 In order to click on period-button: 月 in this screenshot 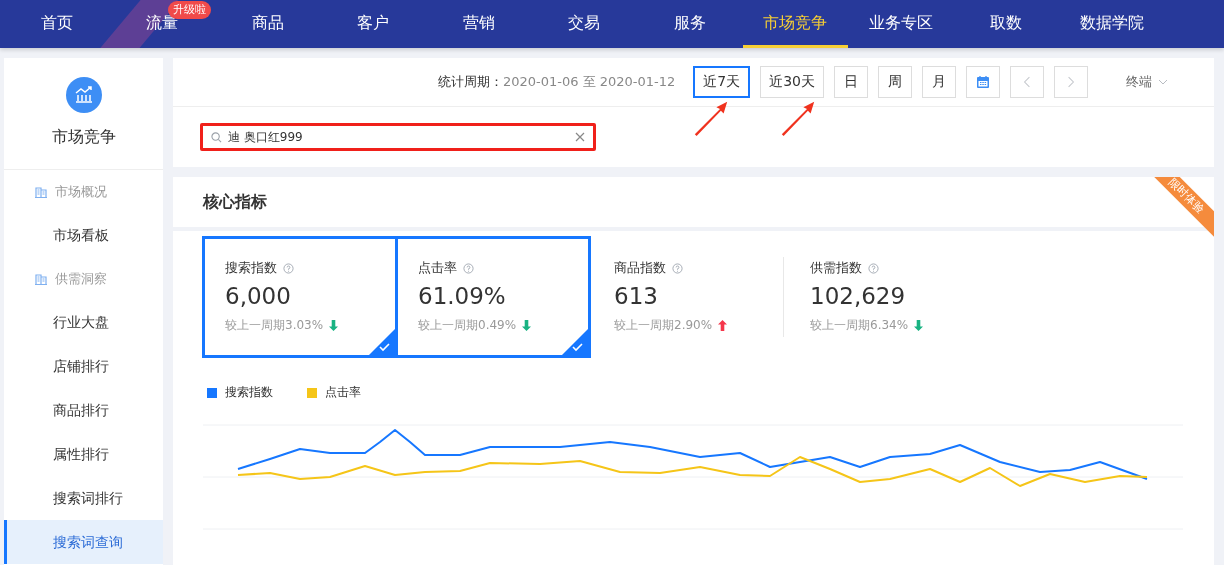, I will do `click(939, 82)`.